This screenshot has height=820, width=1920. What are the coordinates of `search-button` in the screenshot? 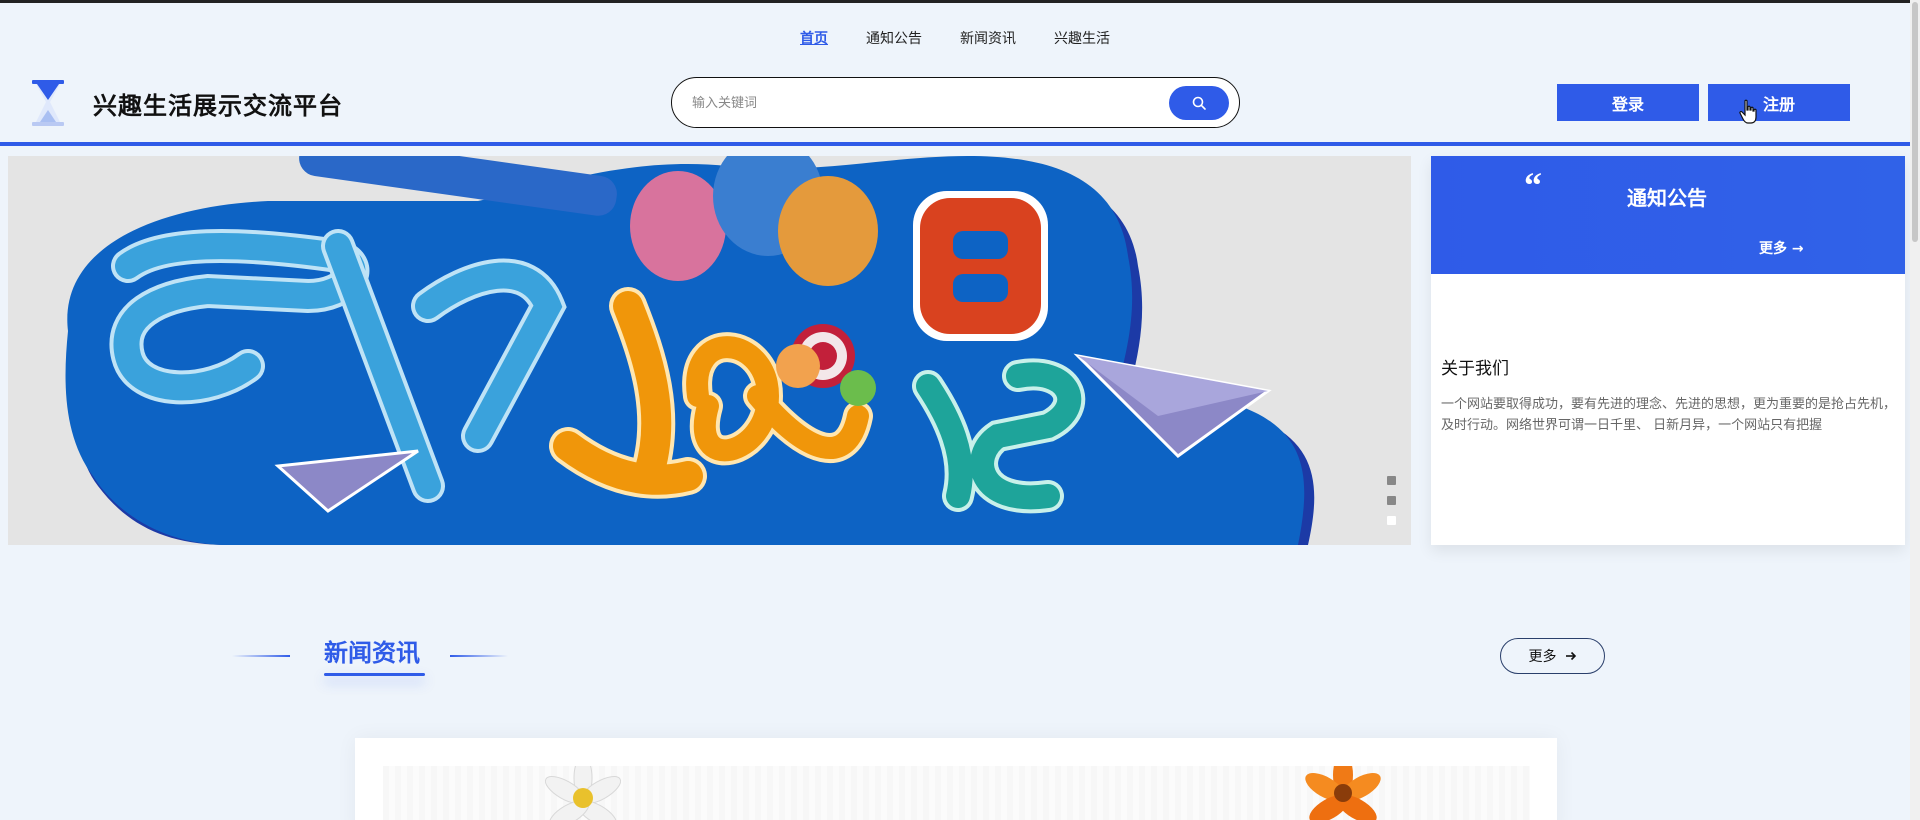 It's located at (1199, 103).